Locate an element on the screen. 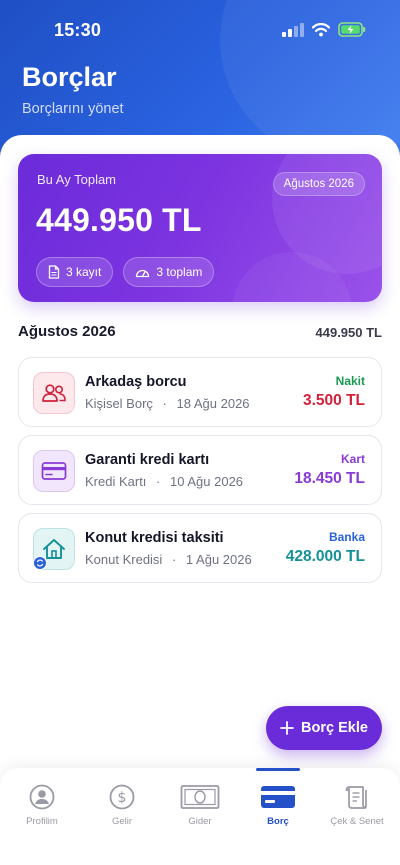 The height and width of the screenshot is (865, 400). section-month-title: Ağustos 2026 is located at coordinates (67, 331).